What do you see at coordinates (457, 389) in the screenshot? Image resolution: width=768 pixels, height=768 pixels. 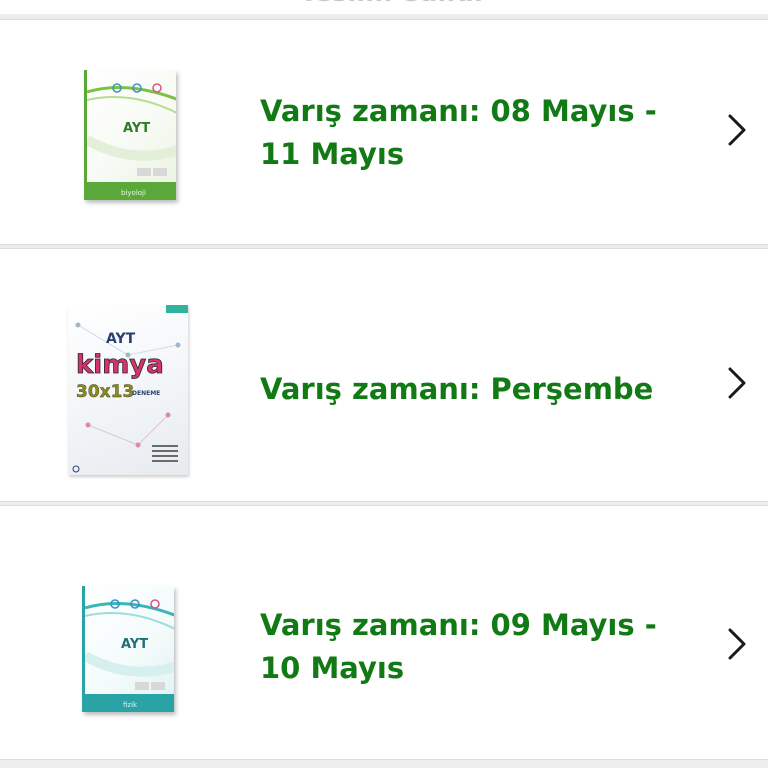 I see `delivery-time: Varış zamanı: Perşembe` at bounding box center [457, 389].